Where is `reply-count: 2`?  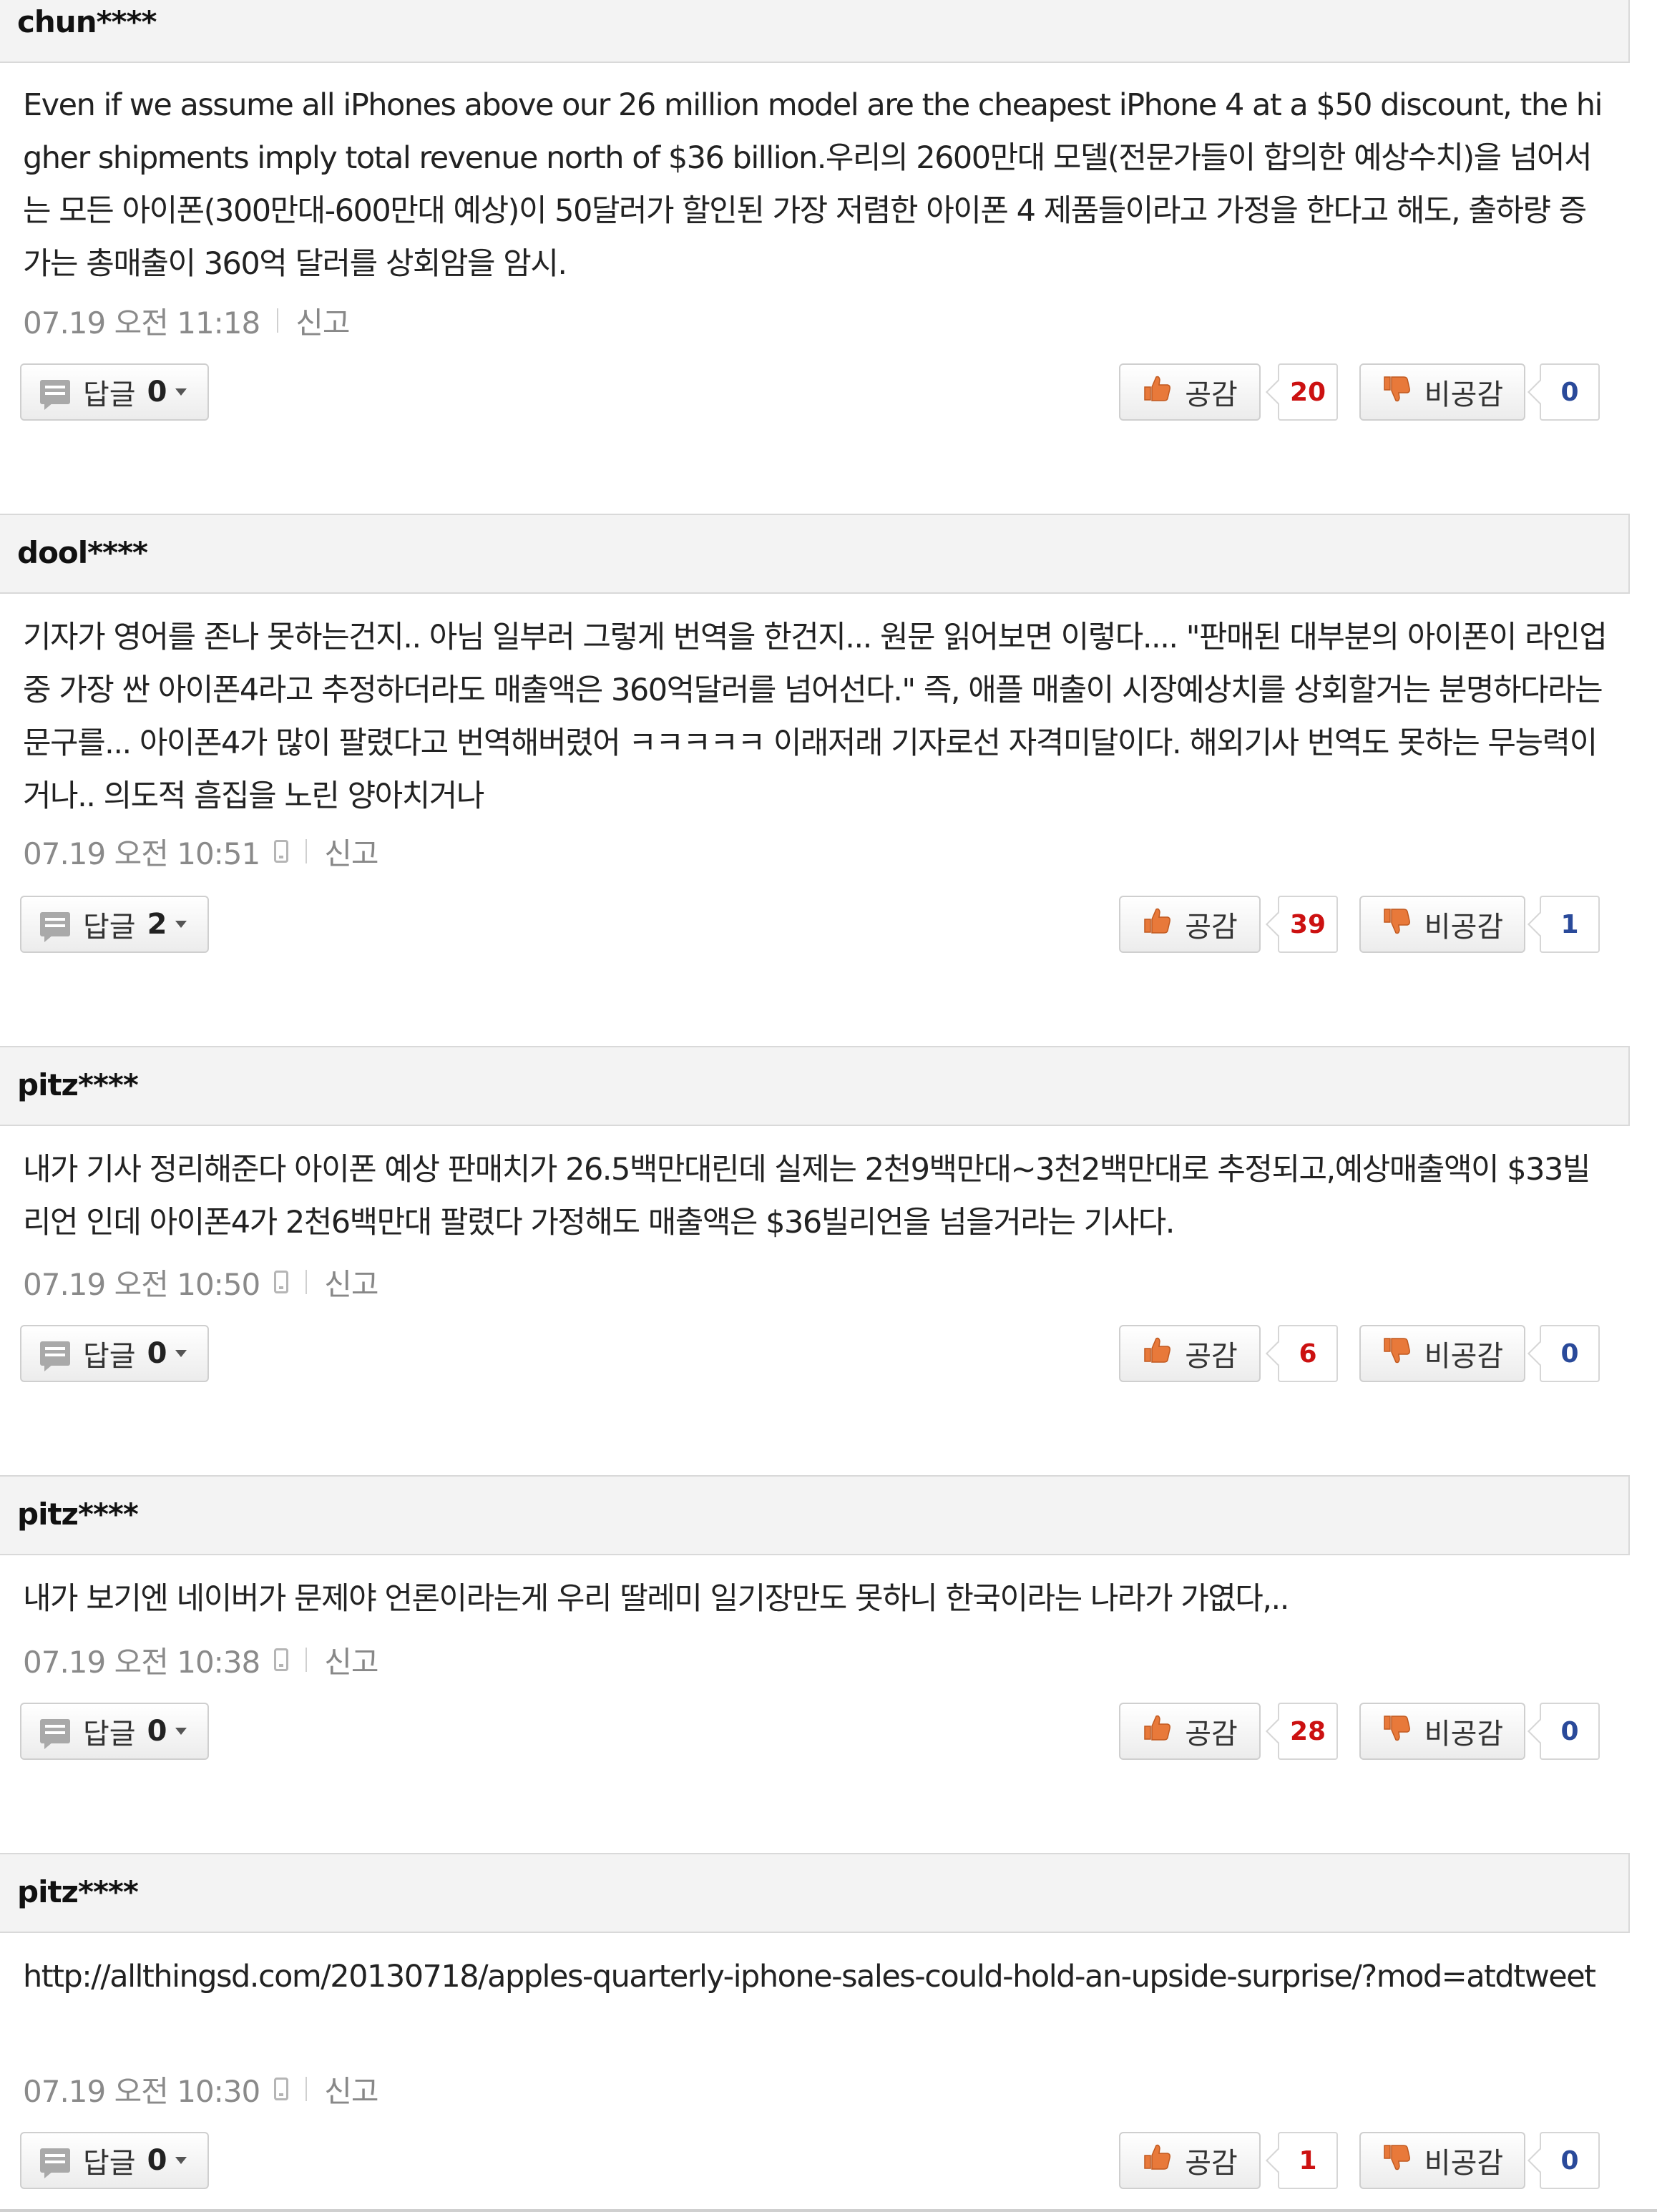 reply-count: 2 is located at coordinates (157, 924).